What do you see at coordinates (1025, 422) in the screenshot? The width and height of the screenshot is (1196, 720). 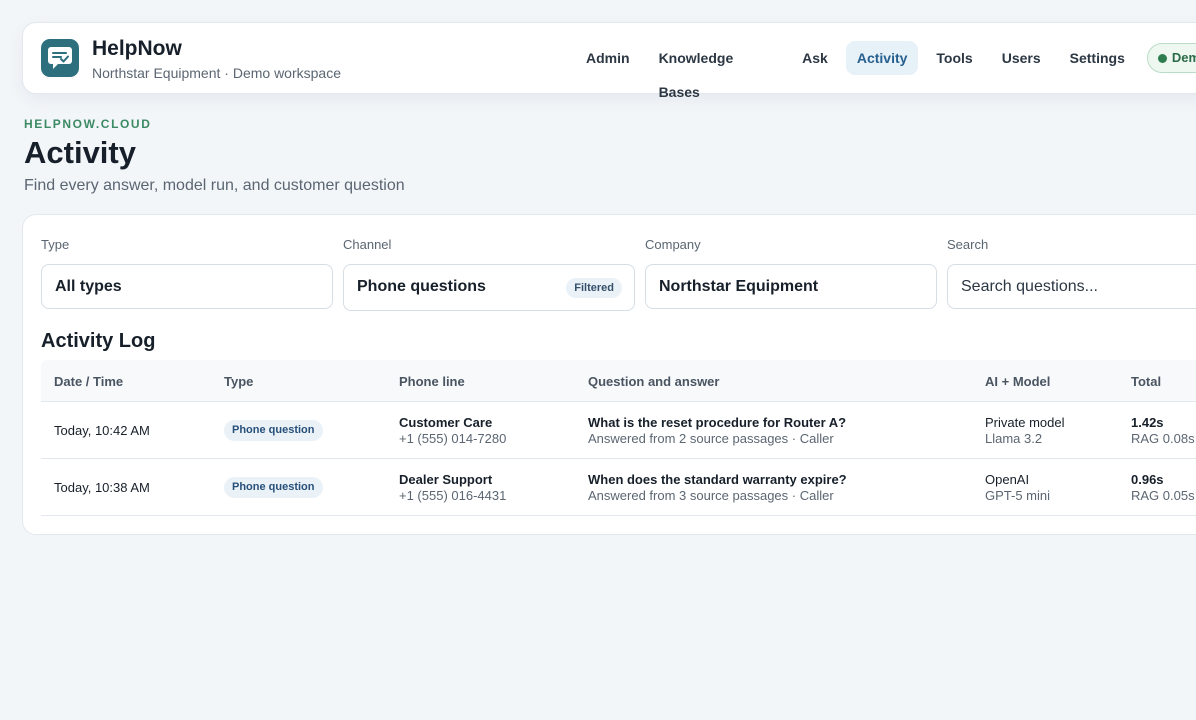 I see `ai-provider: Private model` at bounding box center [1025, 422].